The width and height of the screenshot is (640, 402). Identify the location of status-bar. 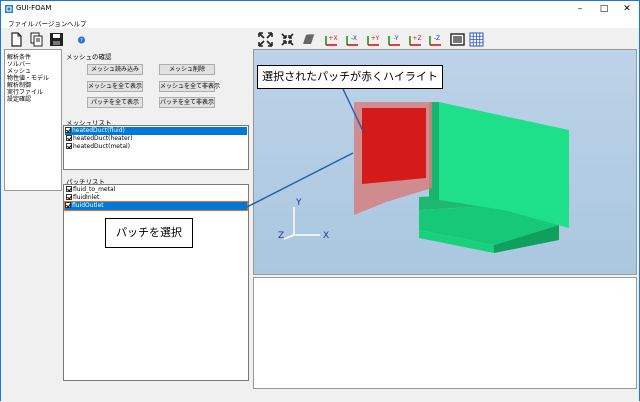
(320, 396).